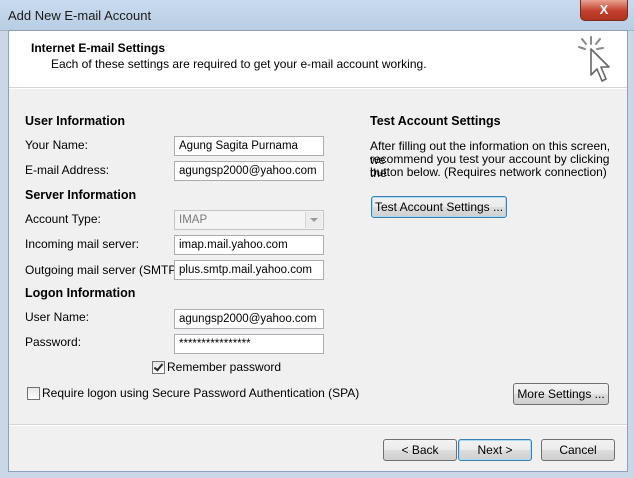 The width and height of the screenshot is (634, 478). Describe the element at coordinates (224, 367) in the screenshot. I see `remember-password-label: Remember password` at that location.